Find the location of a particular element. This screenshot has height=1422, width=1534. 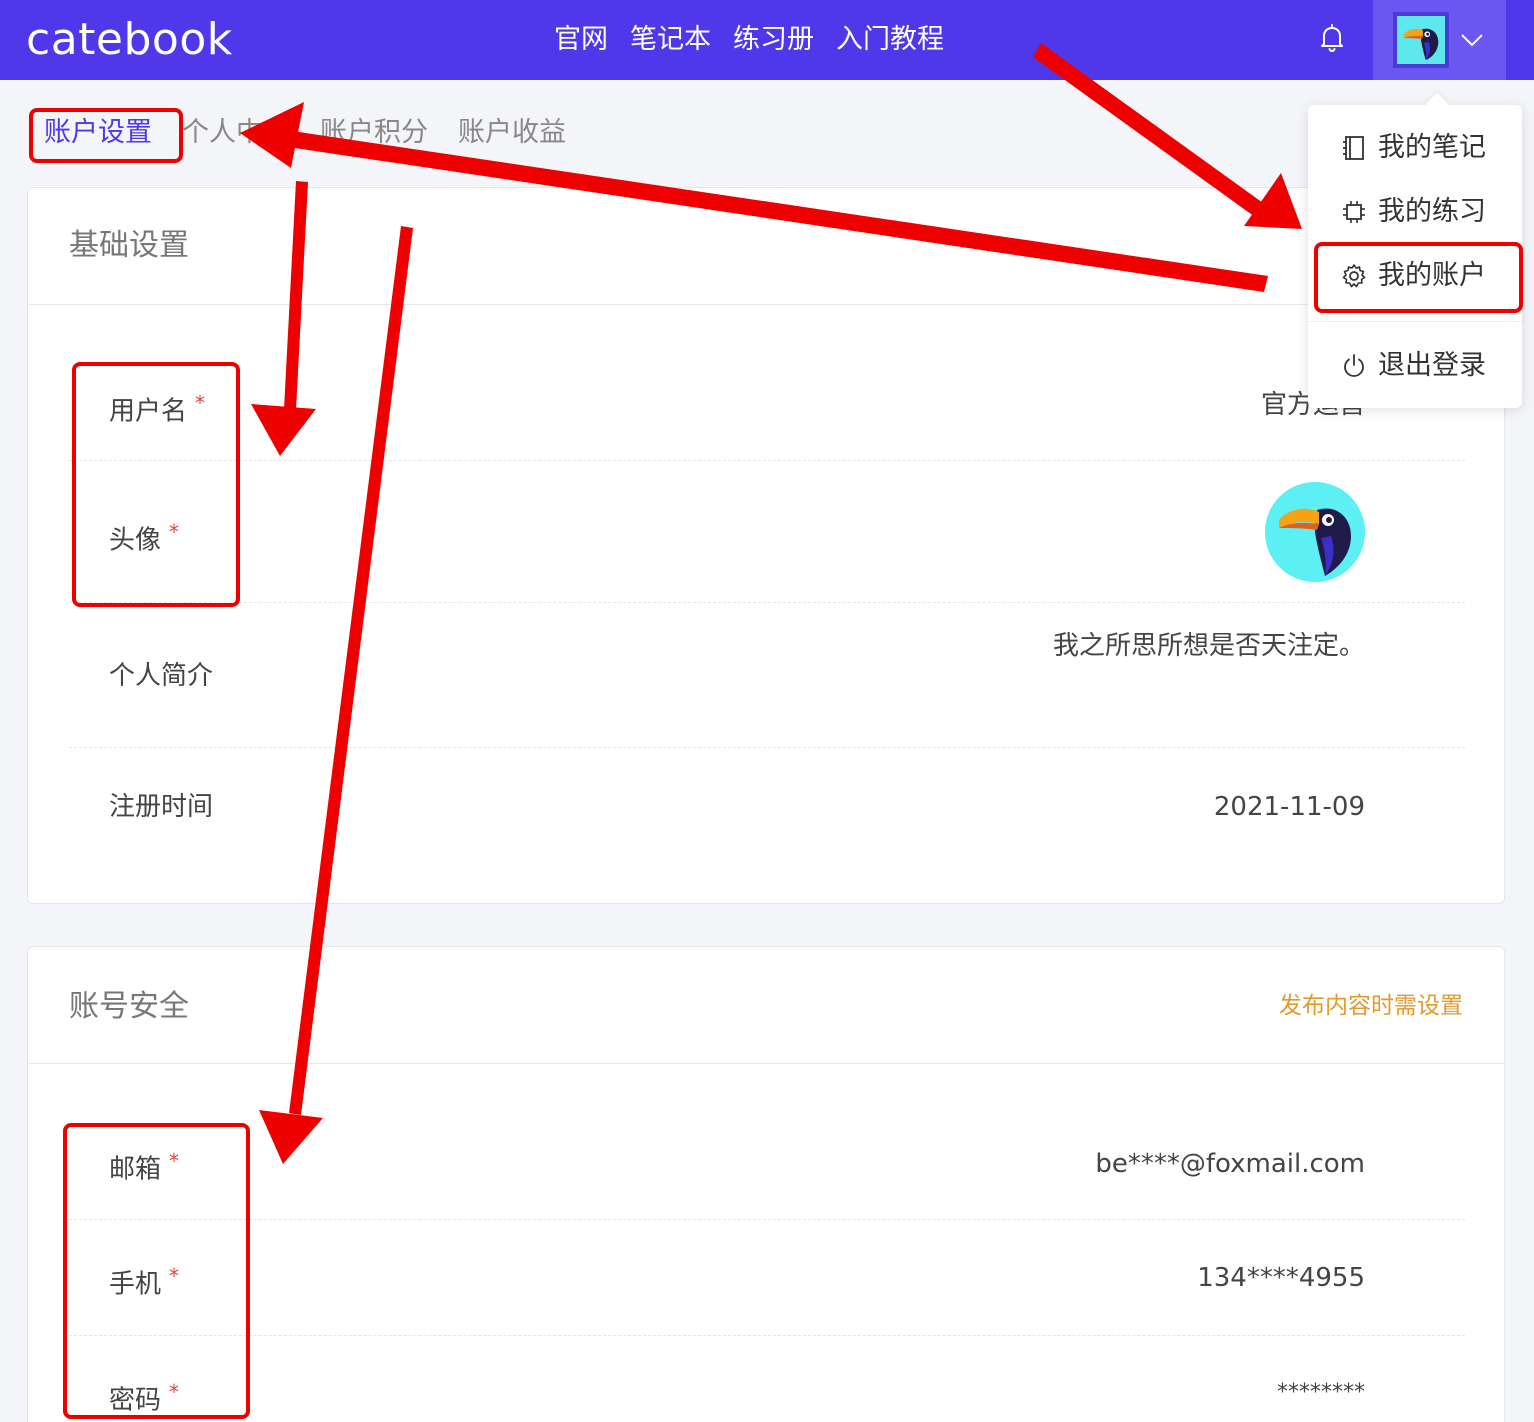

card-header: 基础设置 新建 is located at coordinates (766, 246).